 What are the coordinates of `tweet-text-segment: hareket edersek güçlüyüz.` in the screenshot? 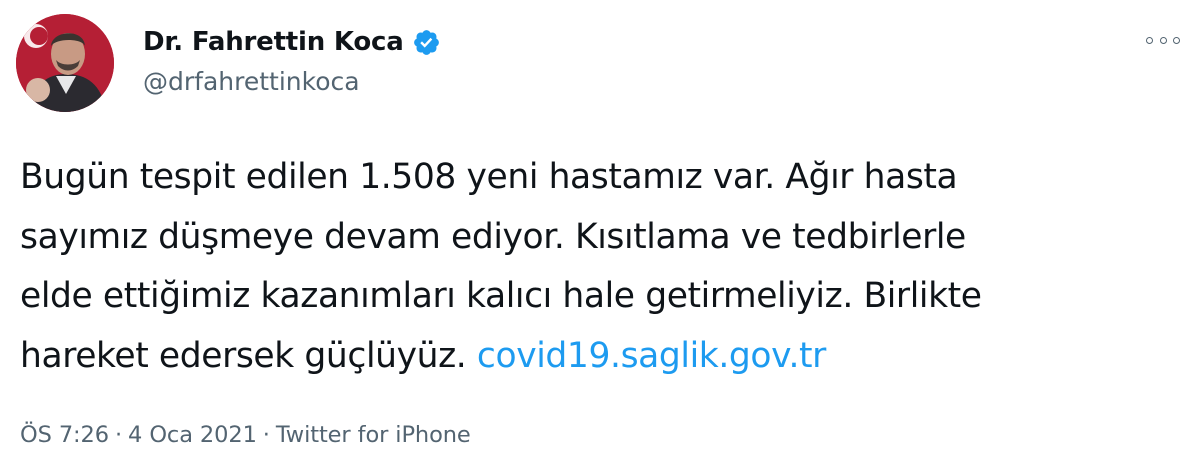 It's located at (248, 355).